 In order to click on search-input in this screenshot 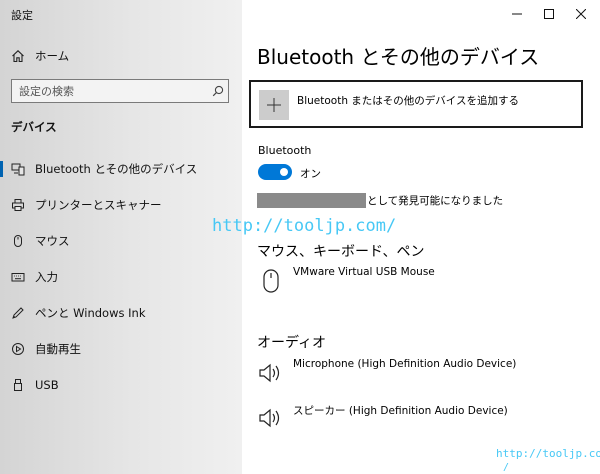, I will do `click(110, 91)`.